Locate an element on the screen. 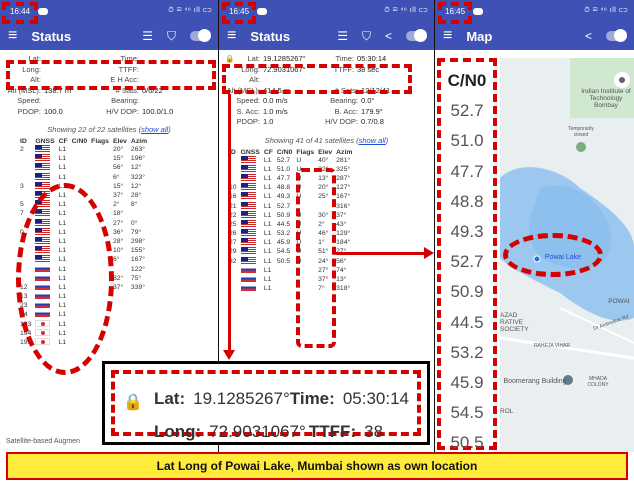  azimuth: 79° is located at coordinates (136, 232).